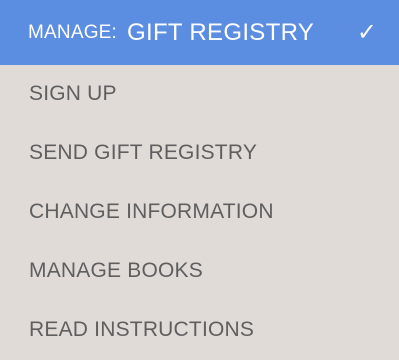 Image resolution: width=399 pixels, height=360 pixels. Describe the element at coordinates (221, 32) in the screenshot. I see `selected-option-label: GIFT REGISTRY` at that location.